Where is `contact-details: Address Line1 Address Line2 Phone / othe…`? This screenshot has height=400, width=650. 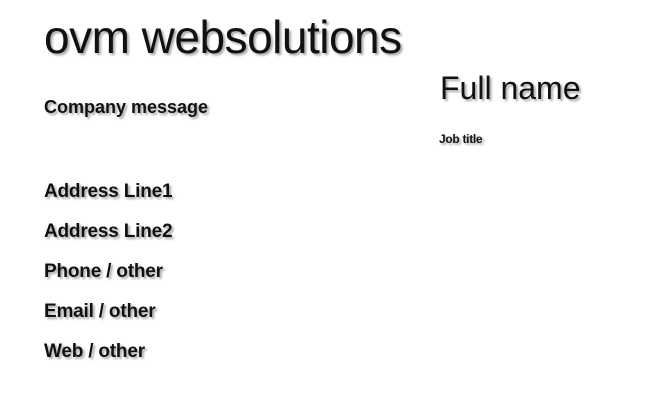 contact-details: Address Line1 Address Line2 Phone / othe… is located at coordinates (108, 281).